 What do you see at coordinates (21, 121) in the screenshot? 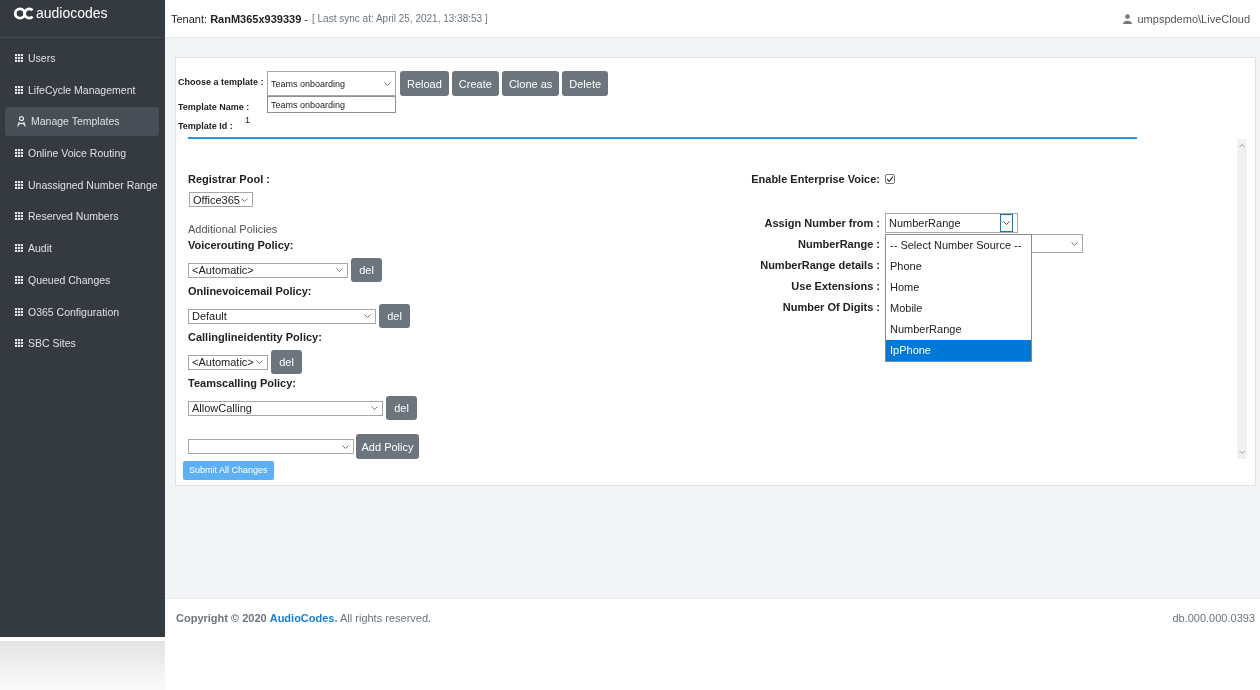
I see `person-icon` at bounding box center [21, 121].